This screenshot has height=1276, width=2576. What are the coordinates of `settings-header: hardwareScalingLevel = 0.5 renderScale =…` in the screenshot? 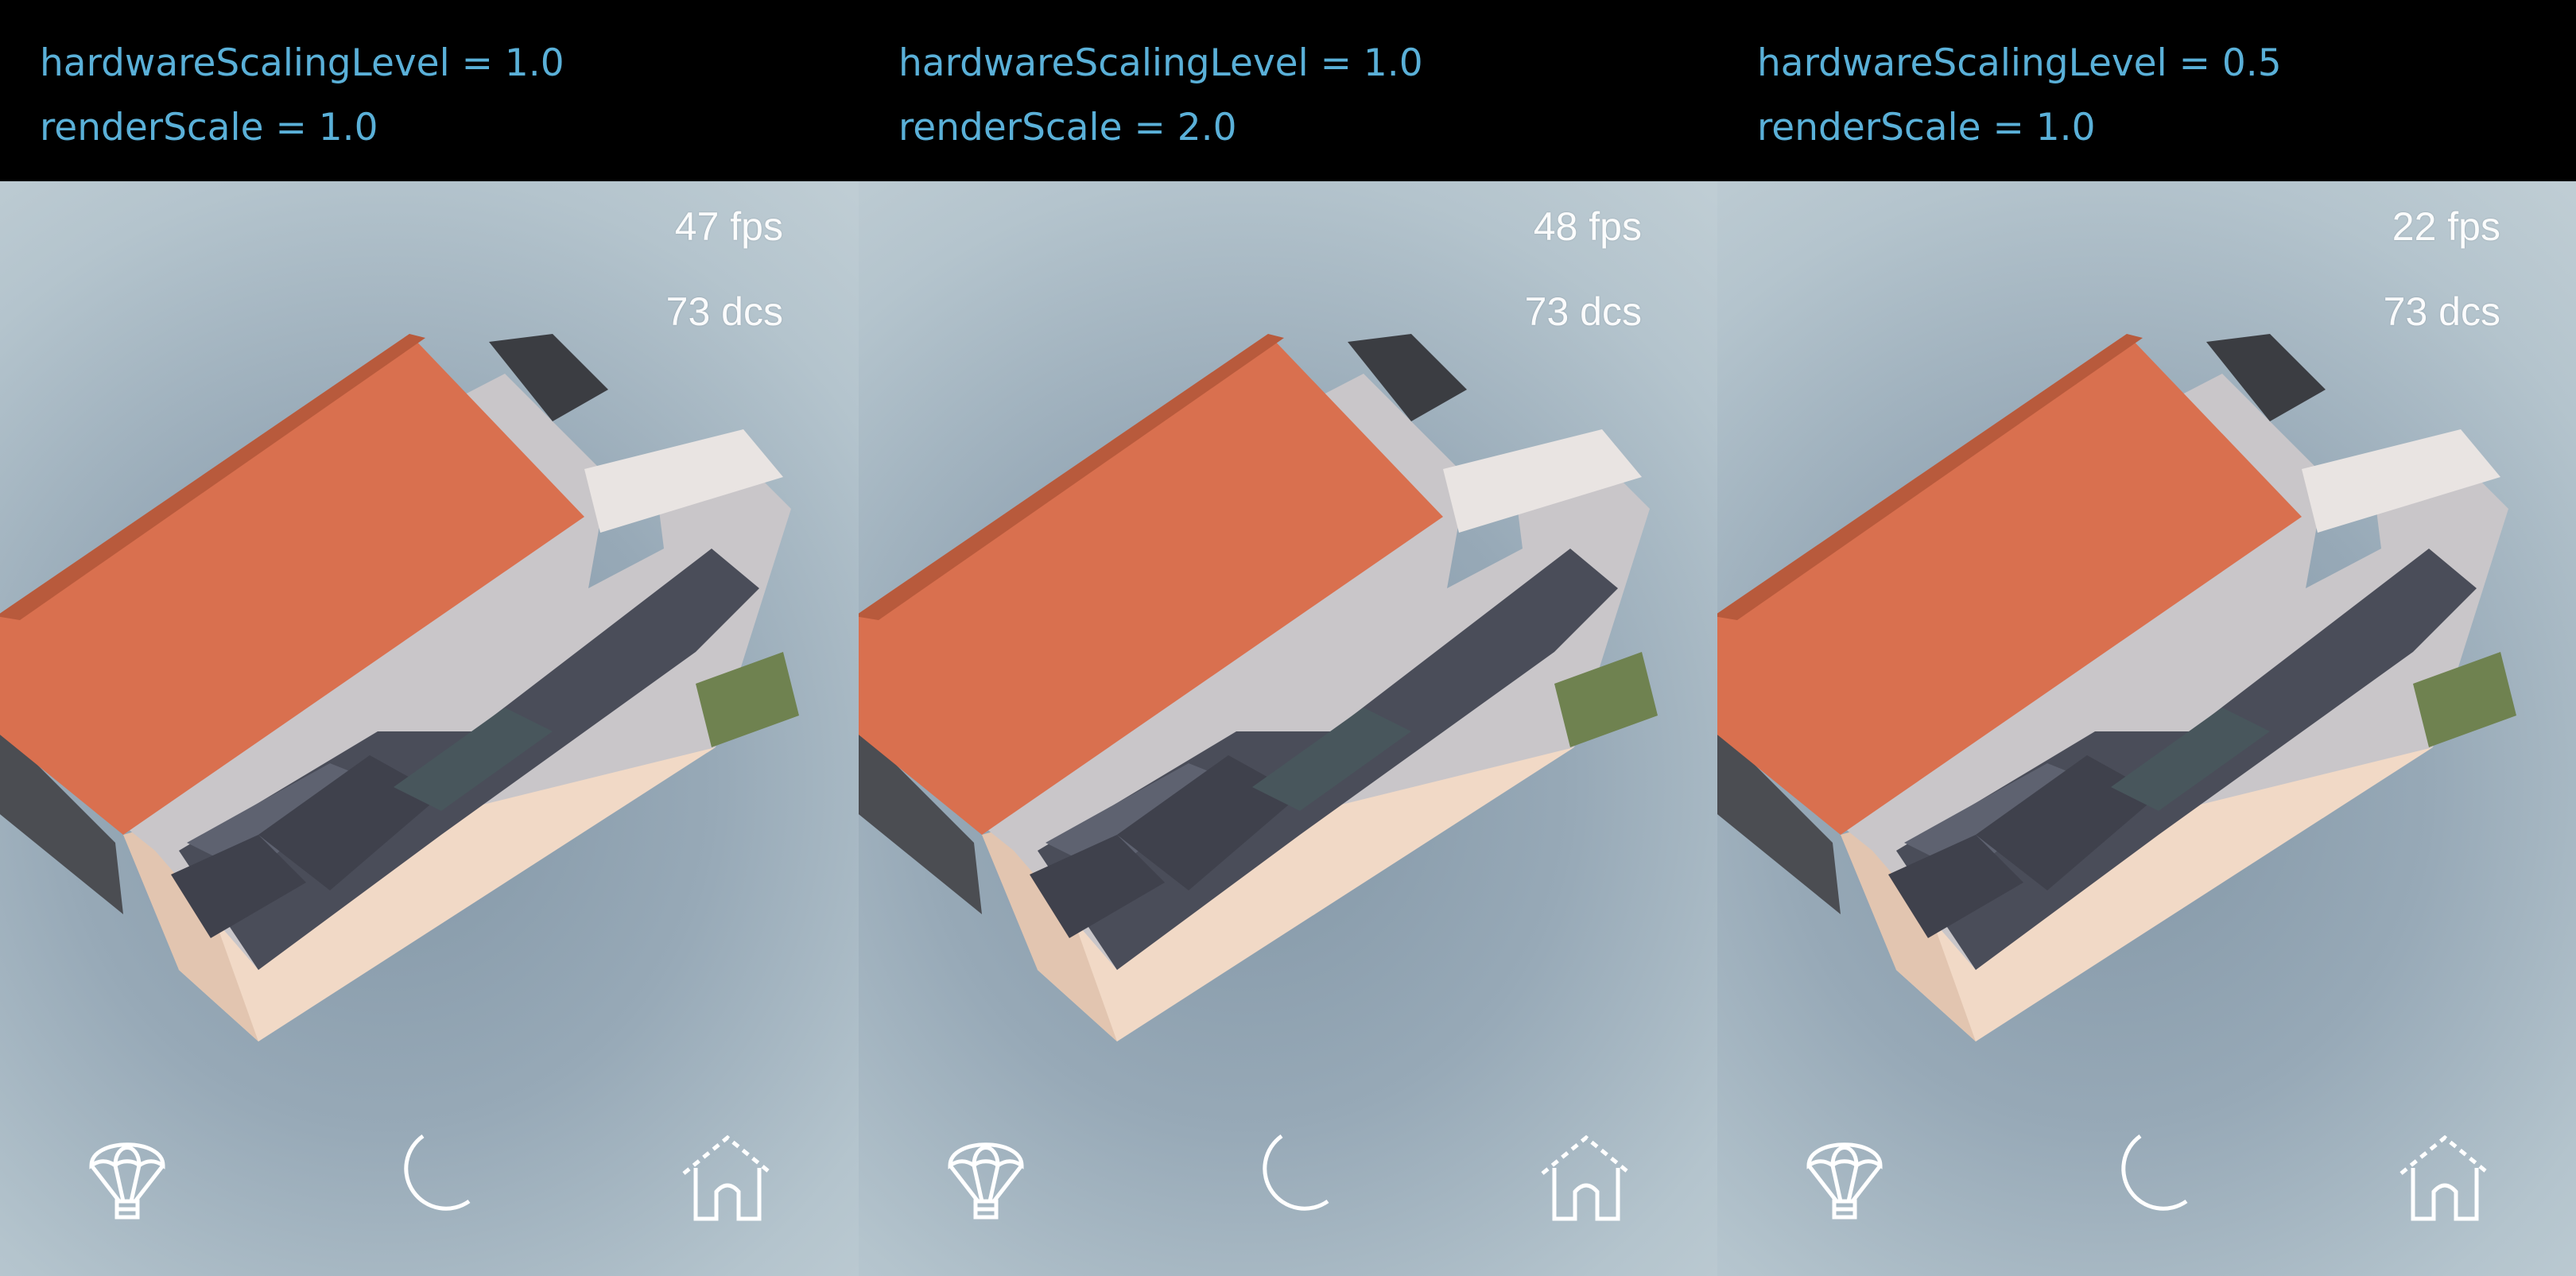 It's located at (2147, 90).